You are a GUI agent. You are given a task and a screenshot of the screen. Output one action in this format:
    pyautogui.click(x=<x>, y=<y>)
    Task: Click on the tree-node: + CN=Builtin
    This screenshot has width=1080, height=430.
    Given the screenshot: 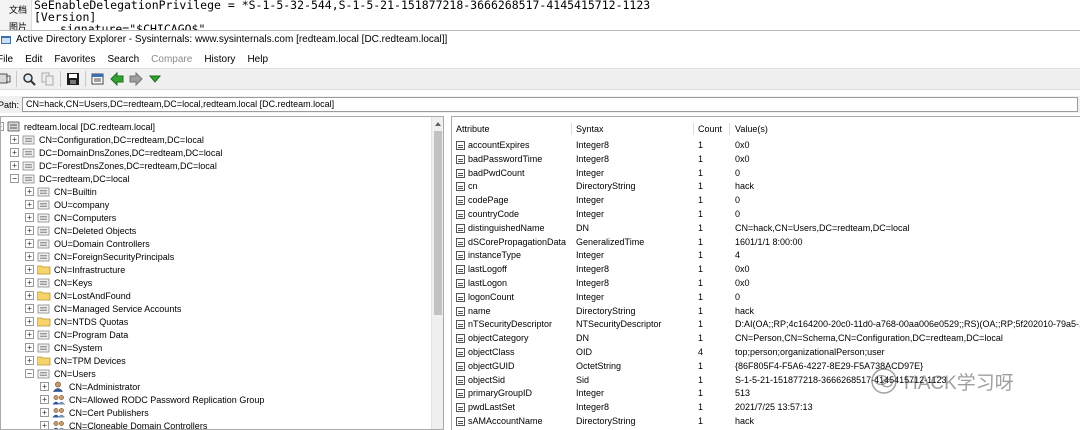 What is the action you would take?
    pyautogui.click(x=61, y=191)
    